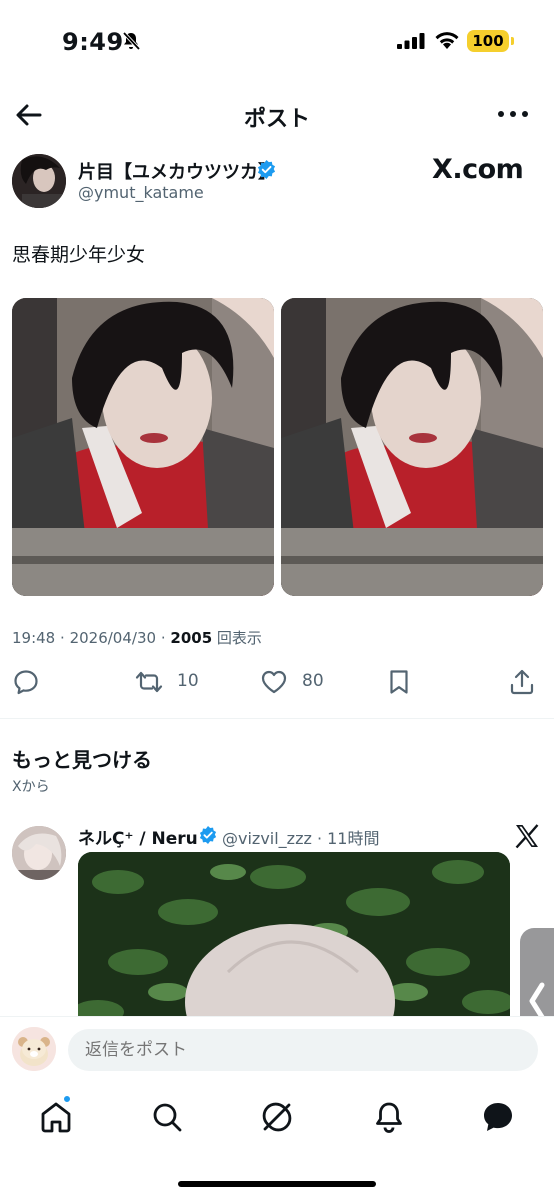 The width and height of the screenshot is (554, 1200). Describe the element at coordinates (131, 41) in the screenshot. I see `bell-muted-icon` at that location.